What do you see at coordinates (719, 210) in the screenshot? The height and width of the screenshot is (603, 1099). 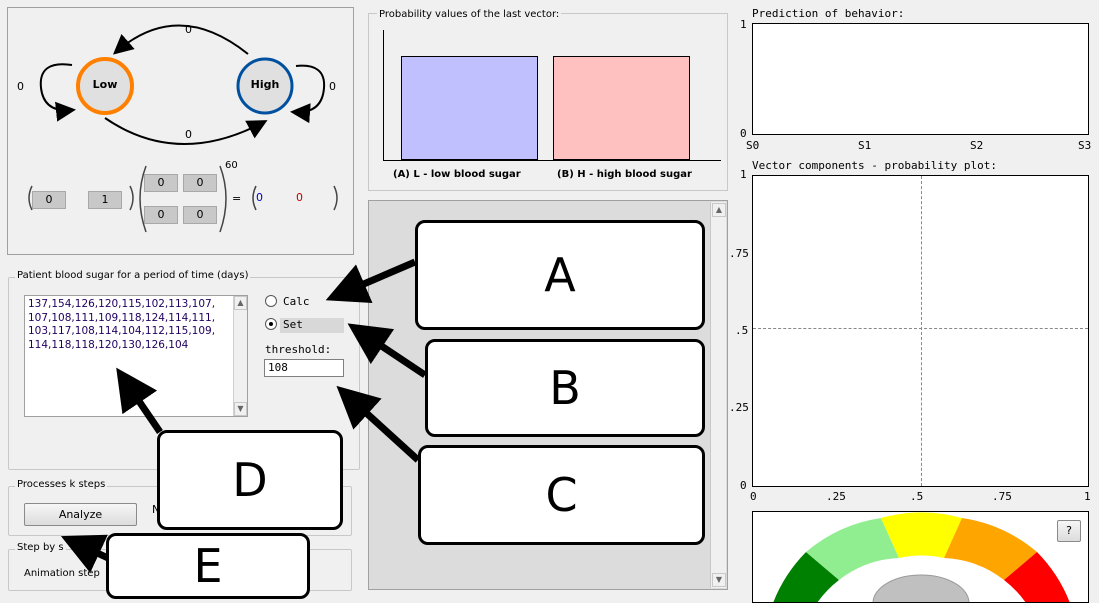 I see `scroll-up-icon: ▲` at bounding box center [719, 210].